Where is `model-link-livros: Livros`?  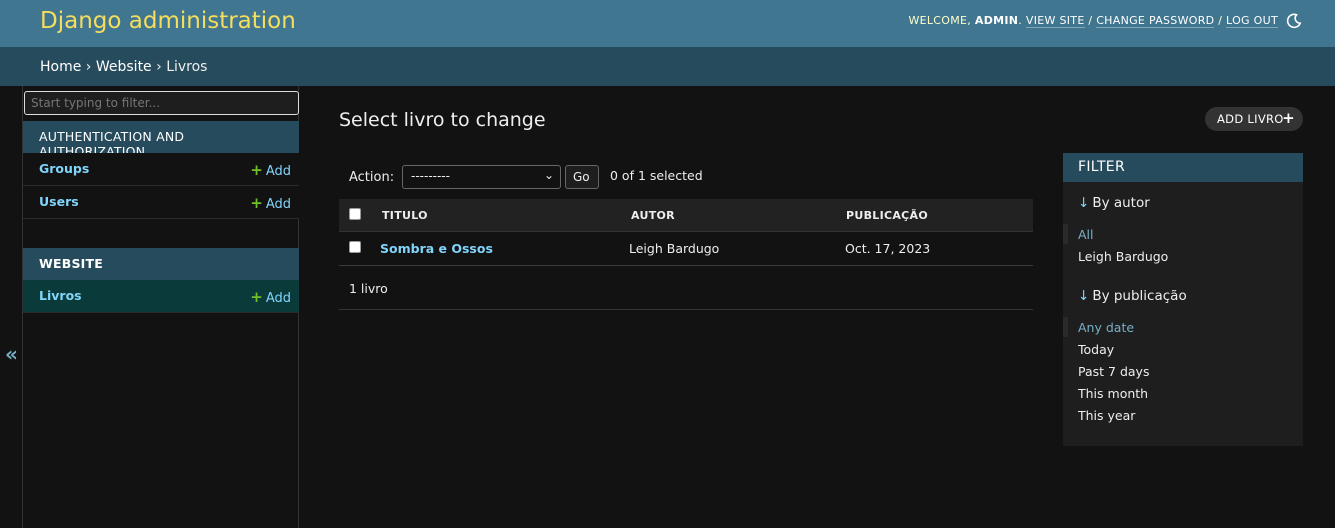 model-link-livros: Livros is located at coordinates (60, 295).